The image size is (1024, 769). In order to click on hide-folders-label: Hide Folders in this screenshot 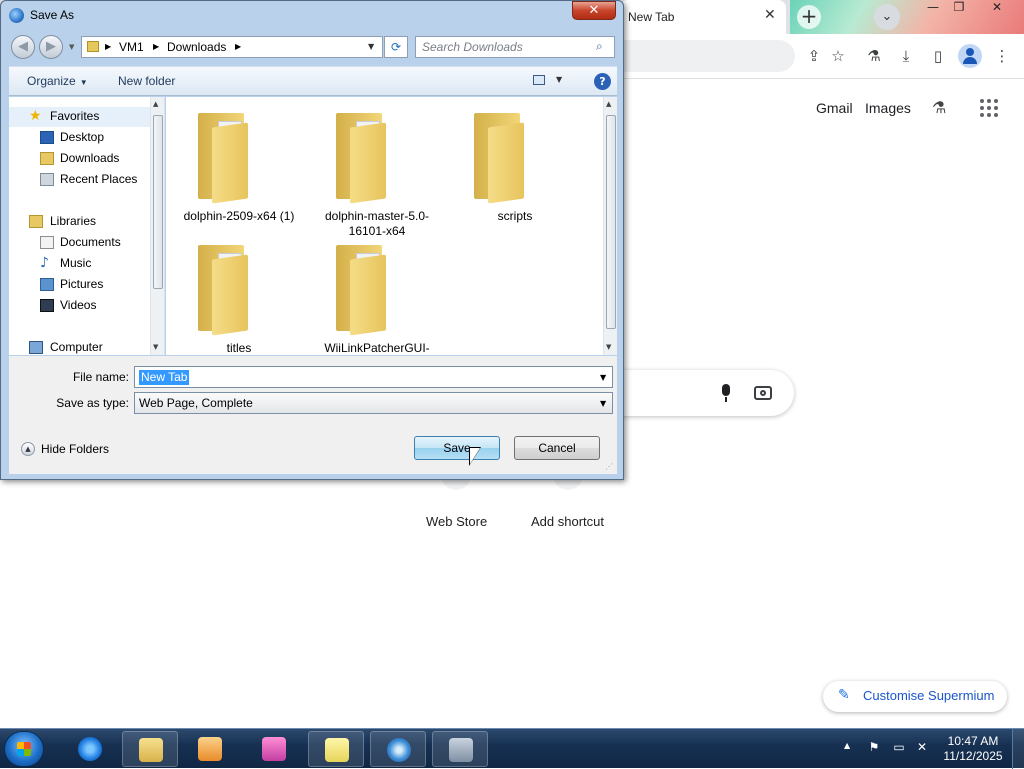, I will do `click(75, 449)`.